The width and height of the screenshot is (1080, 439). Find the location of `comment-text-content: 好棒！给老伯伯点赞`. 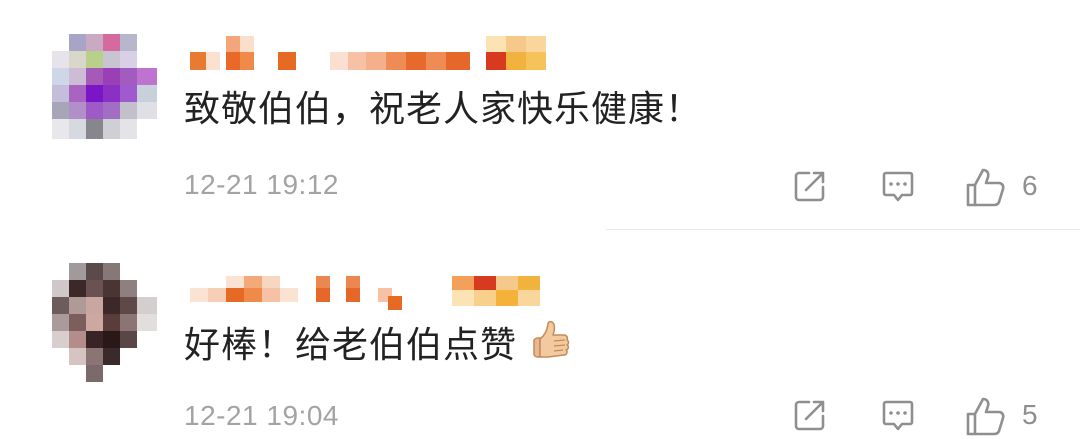

comment-text-content: 好棒！给老伯伯点赞 is located at coordinates (351, 345).